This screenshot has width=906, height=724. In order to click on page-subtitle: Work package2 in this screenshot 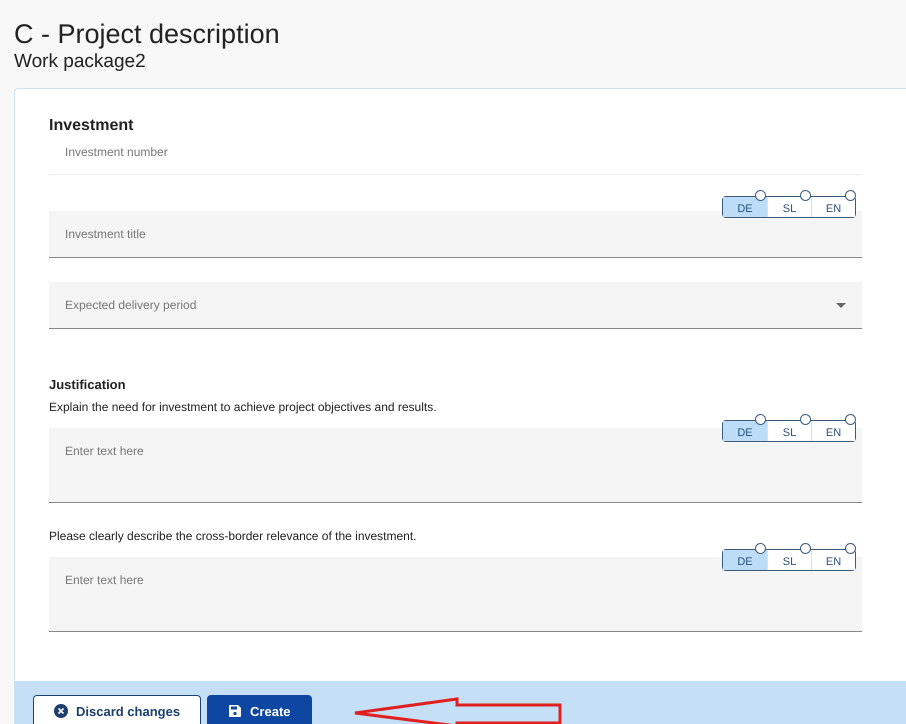, I will do `click(80, 62)`.